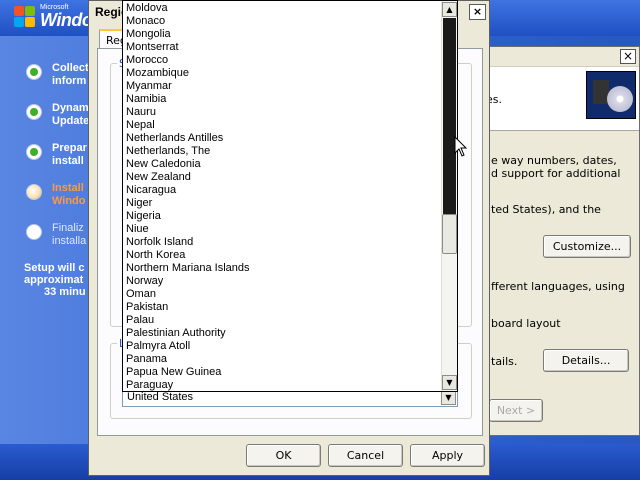  What do you see at coordinates (66, 20) in the screenshot?
I see `logo-windows-text: Windo` at bounding box center [66, 20].